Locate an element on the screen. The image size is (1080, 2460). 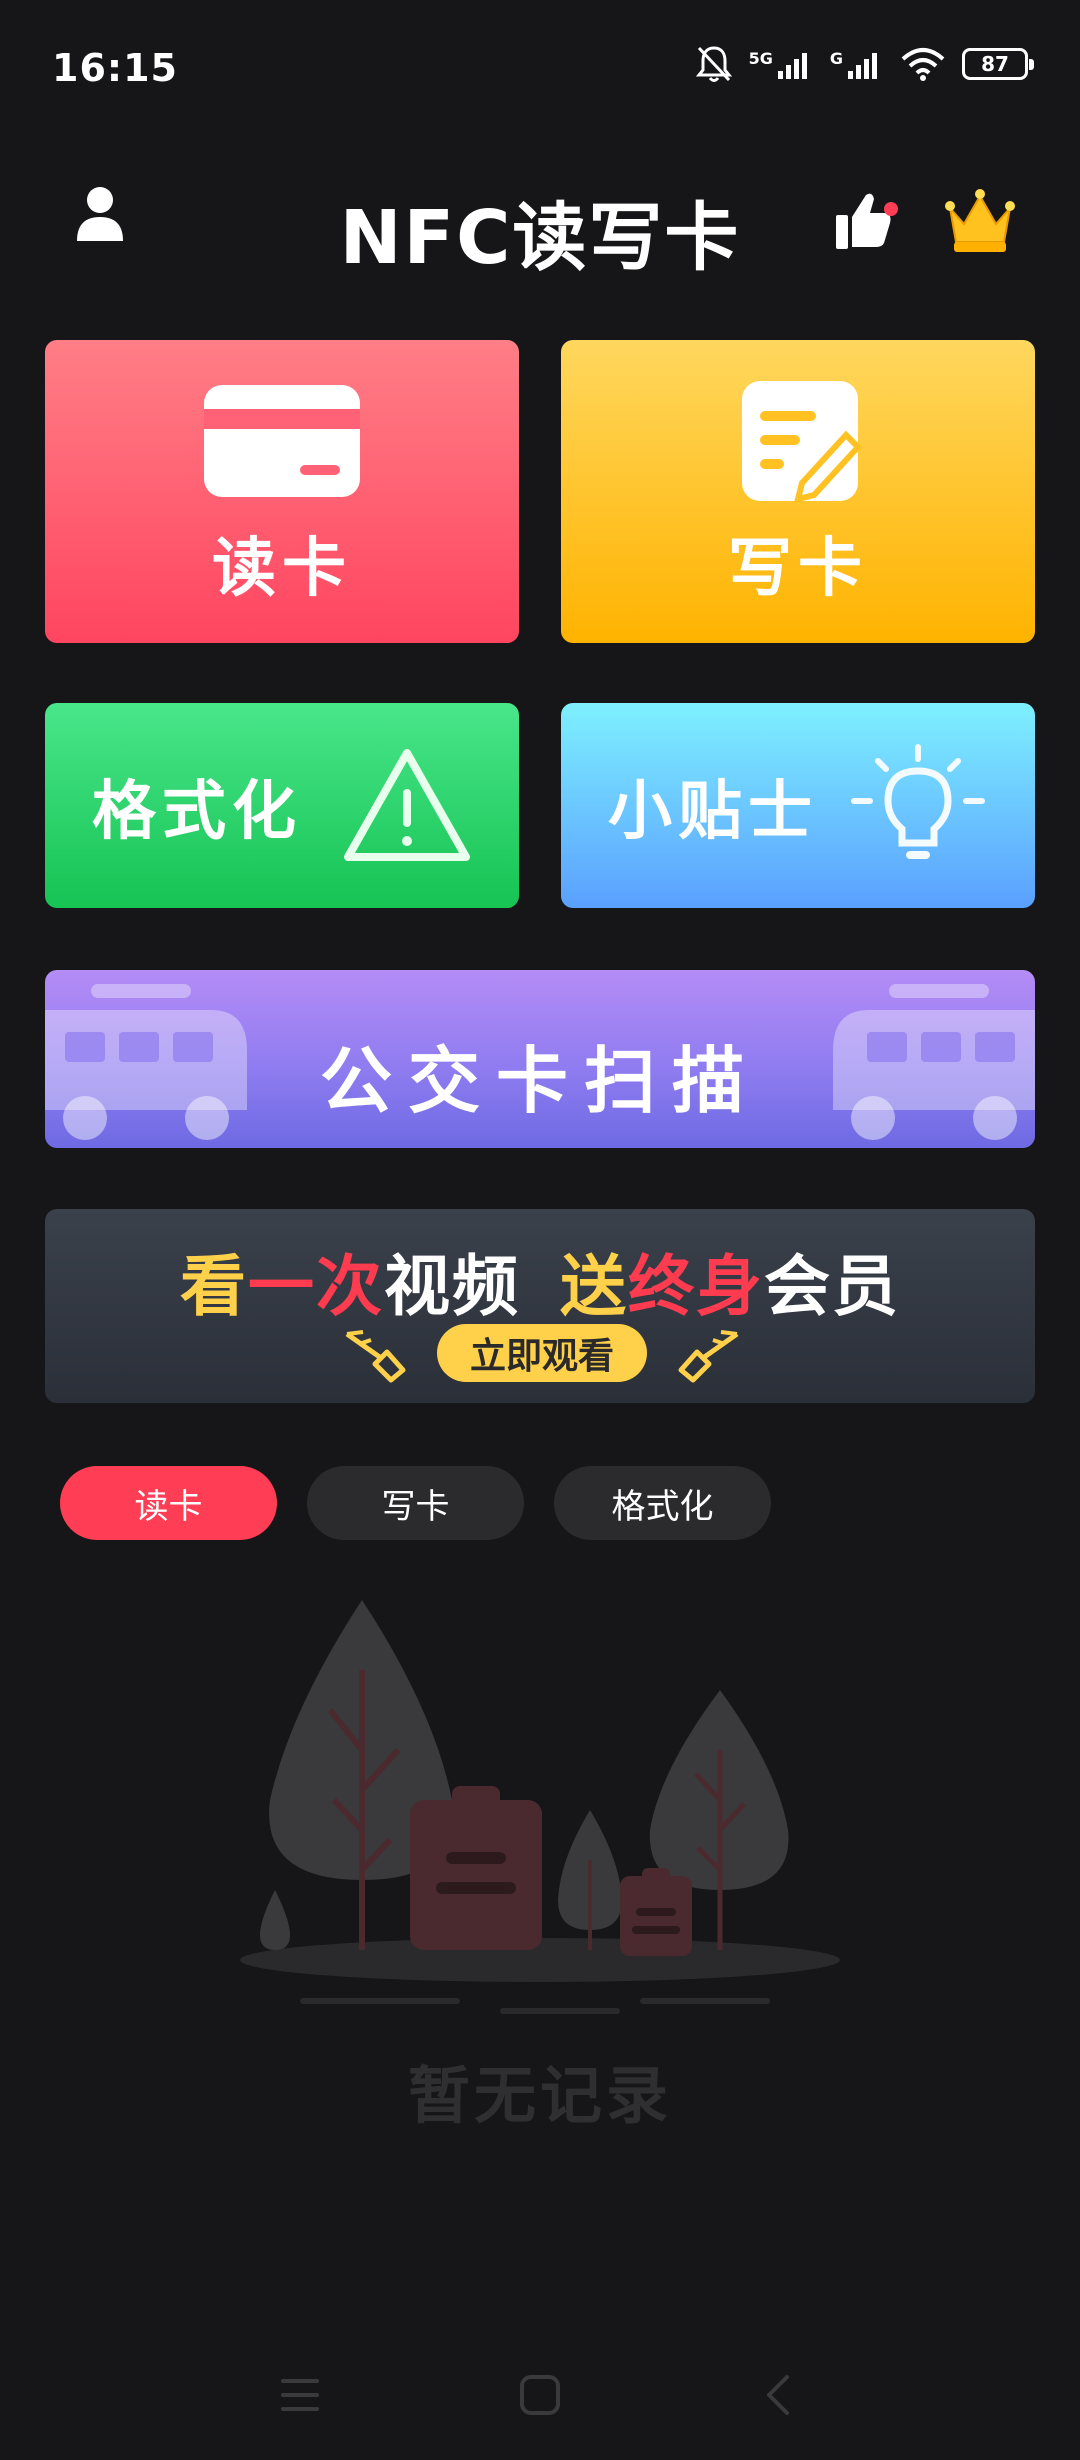
status-time: 16:15 is located at coordinates (115, 68).